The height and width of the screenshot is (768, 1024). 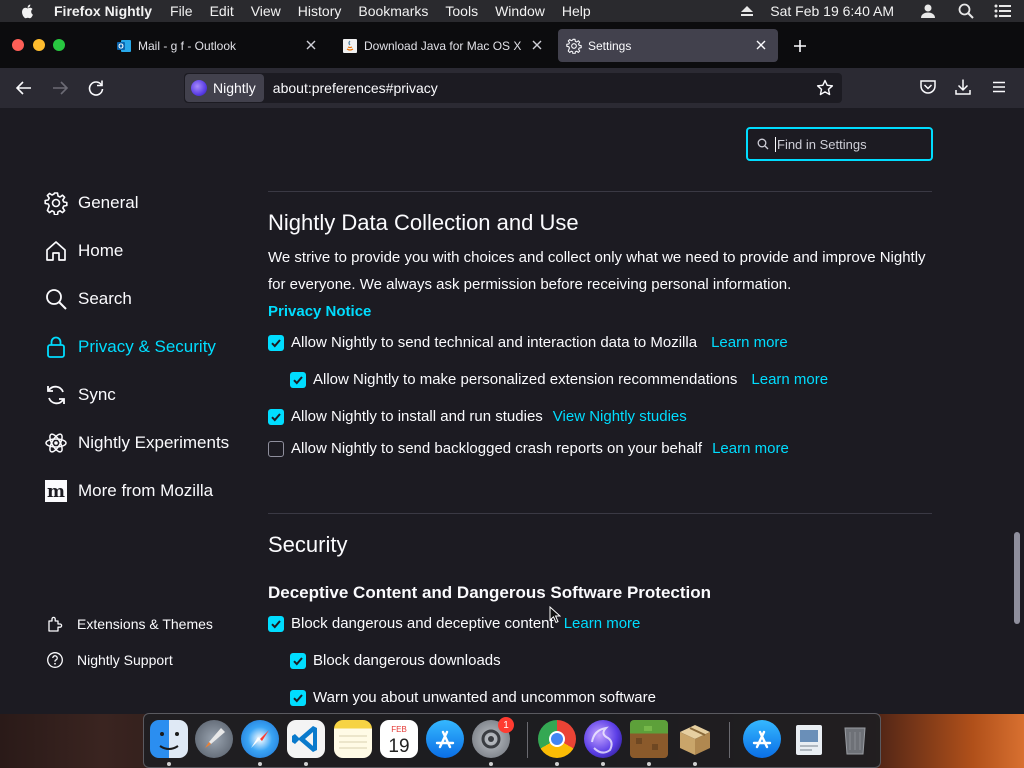 What do you see at coordinates (966, 11) in the screenshot?
I see `spotlight-icon` at bounding box center [966, 11].